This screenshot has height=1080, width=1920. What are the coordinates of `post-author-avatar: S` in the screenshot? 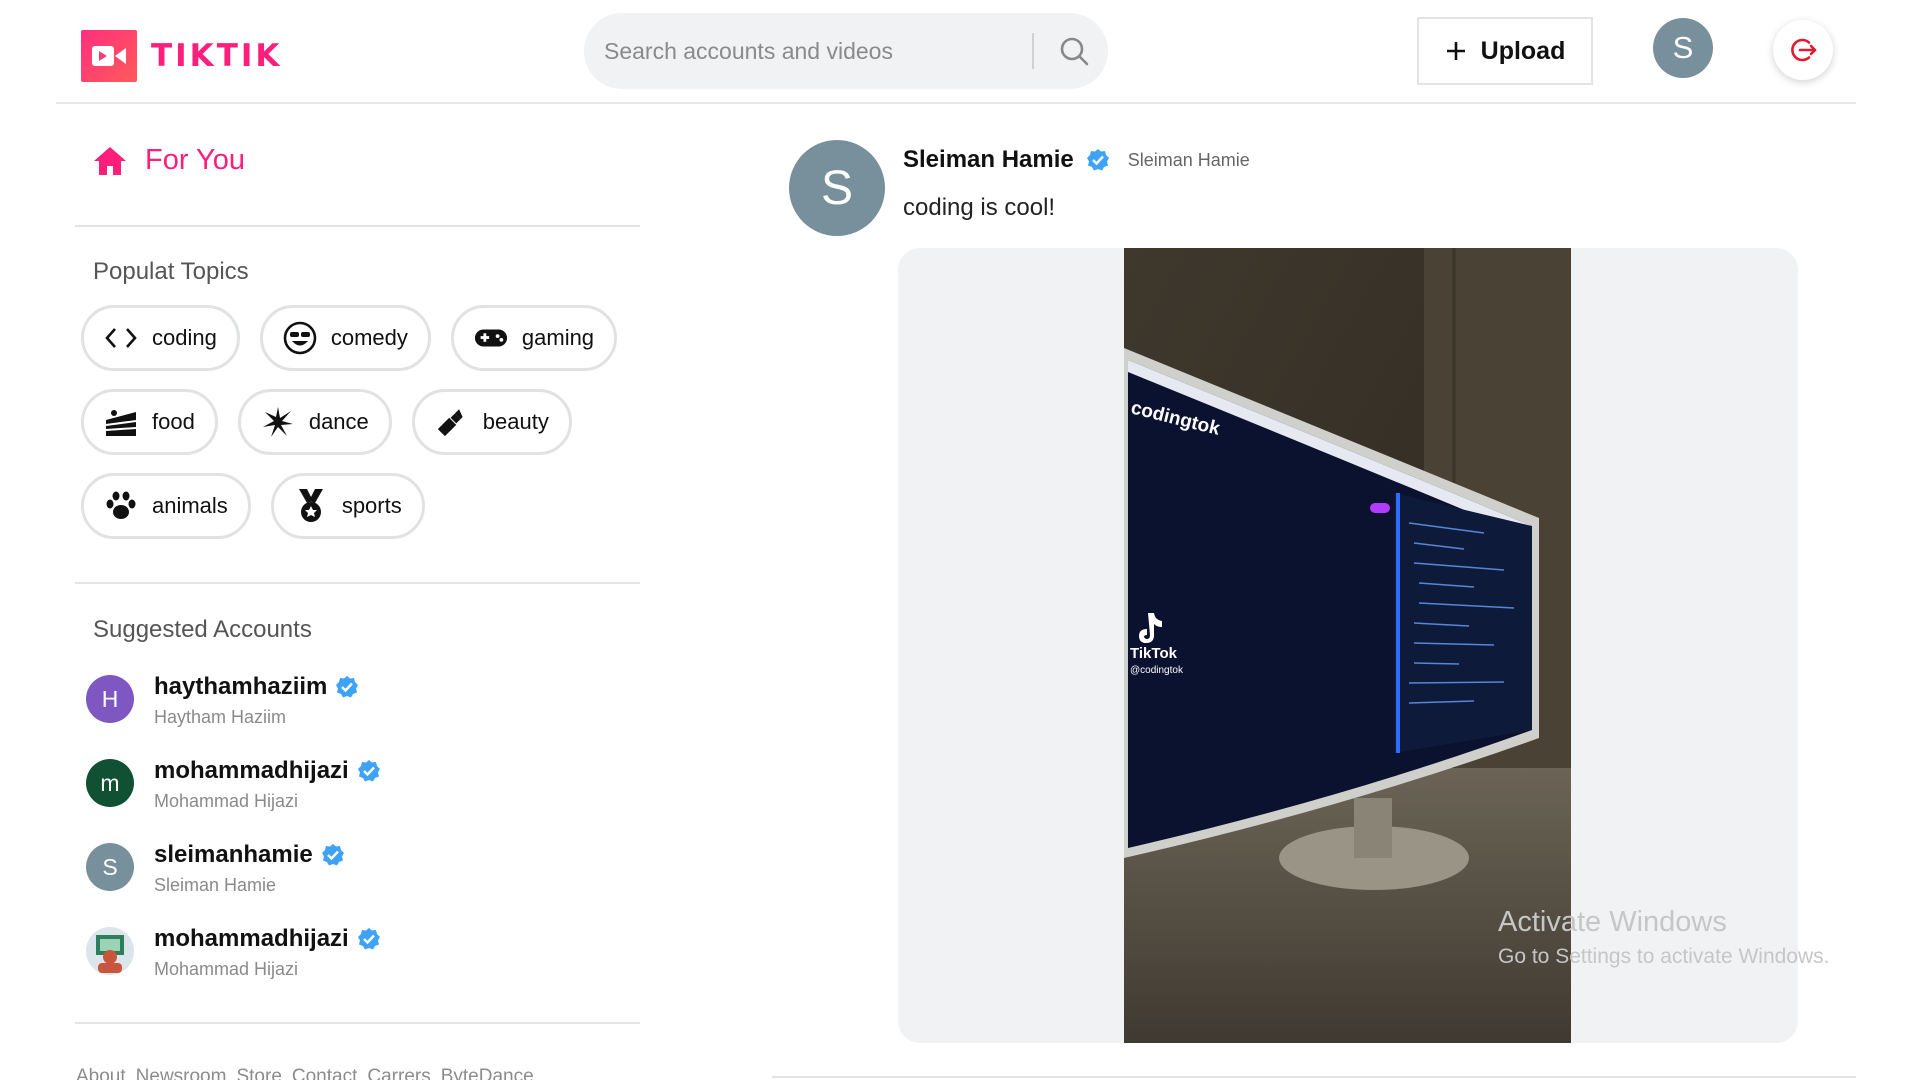 It's located at (837, 188).